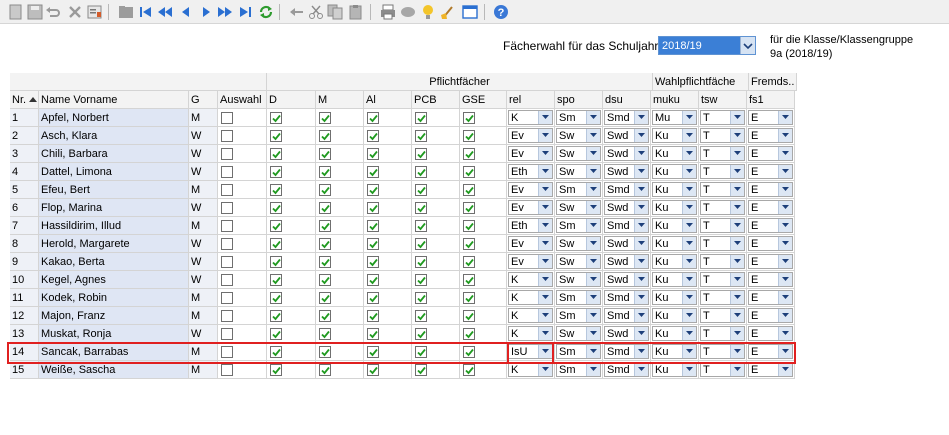 The height and width of the screenshot is (435, 949). What do you see at coordinates (626, 243) in the screenshot?
I see `select-dsu: Swd` at bounding box center [626, 243].